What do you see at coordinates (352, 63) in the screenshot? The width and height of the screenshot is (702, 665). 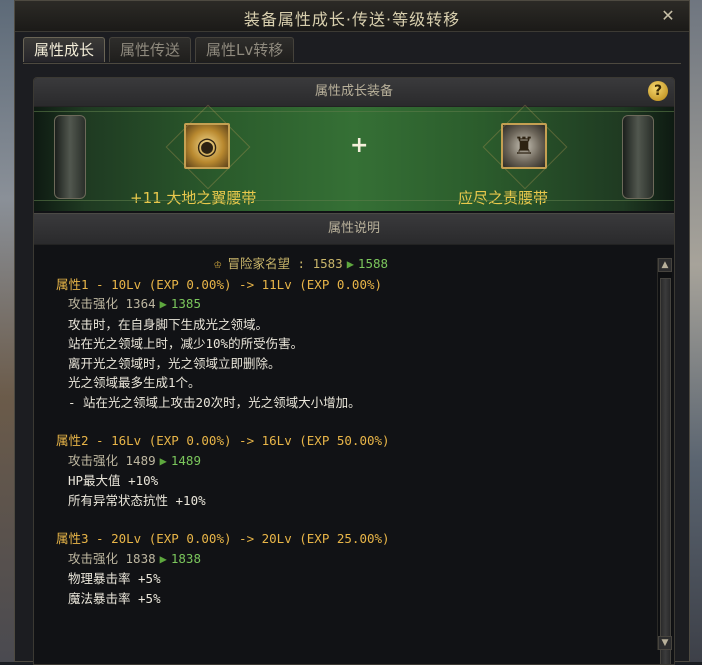 I see `tab-divider` at bounding box center [352, 63].